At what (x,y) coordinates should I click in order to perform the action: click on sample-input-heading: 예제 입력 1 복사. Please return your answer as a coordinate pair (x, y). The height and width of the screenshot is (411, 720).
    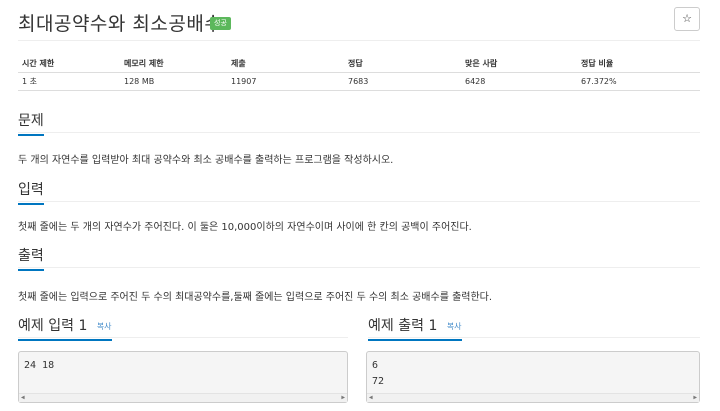
    Looking at the image, I should click on (65, 328).